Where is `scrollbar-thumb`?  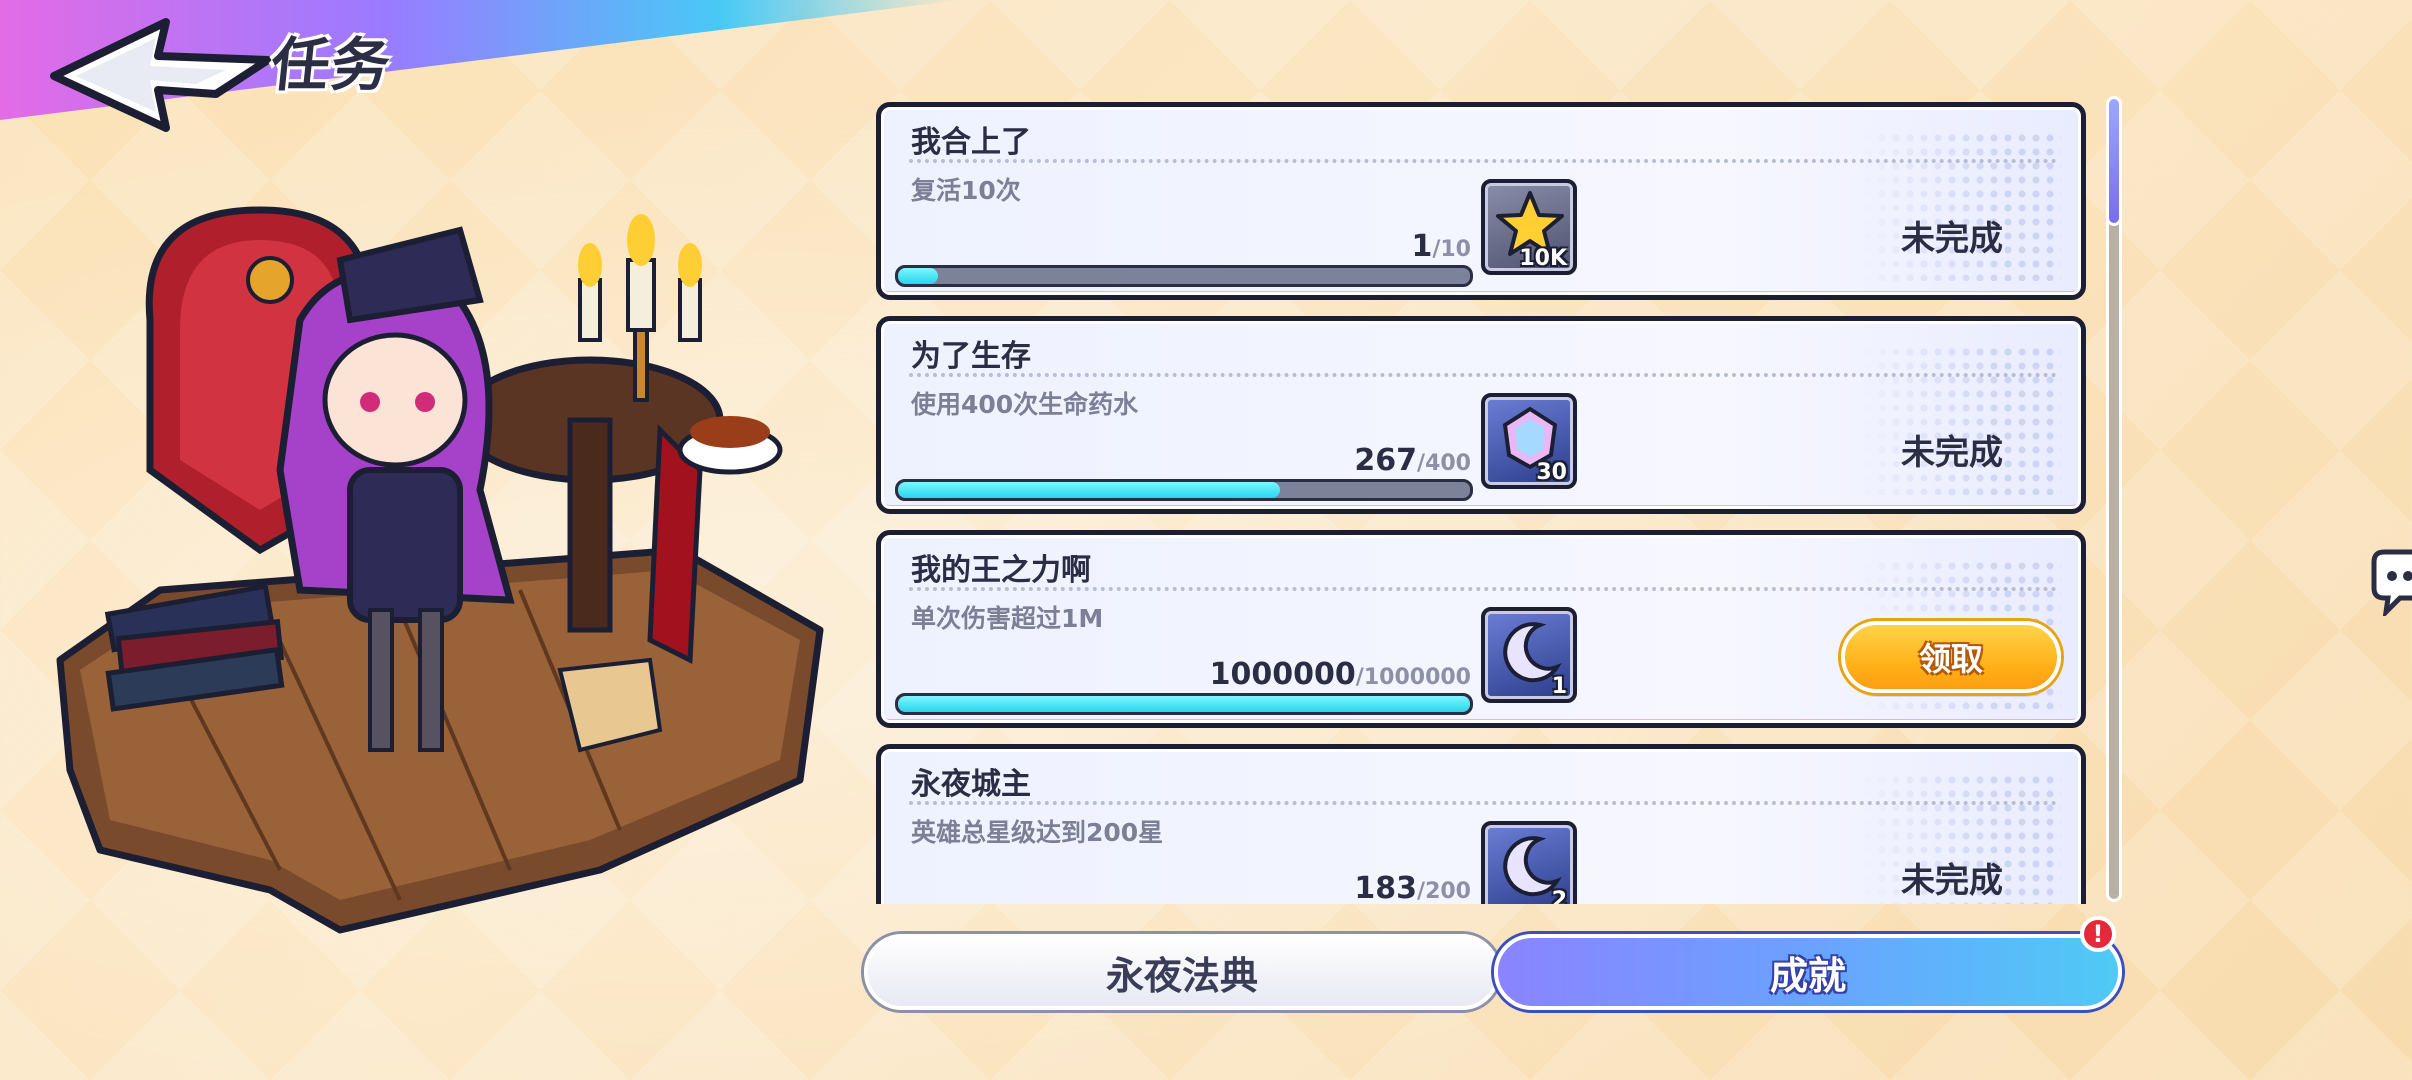 scrollbar-thumb is located at coordinates (2114, 161).